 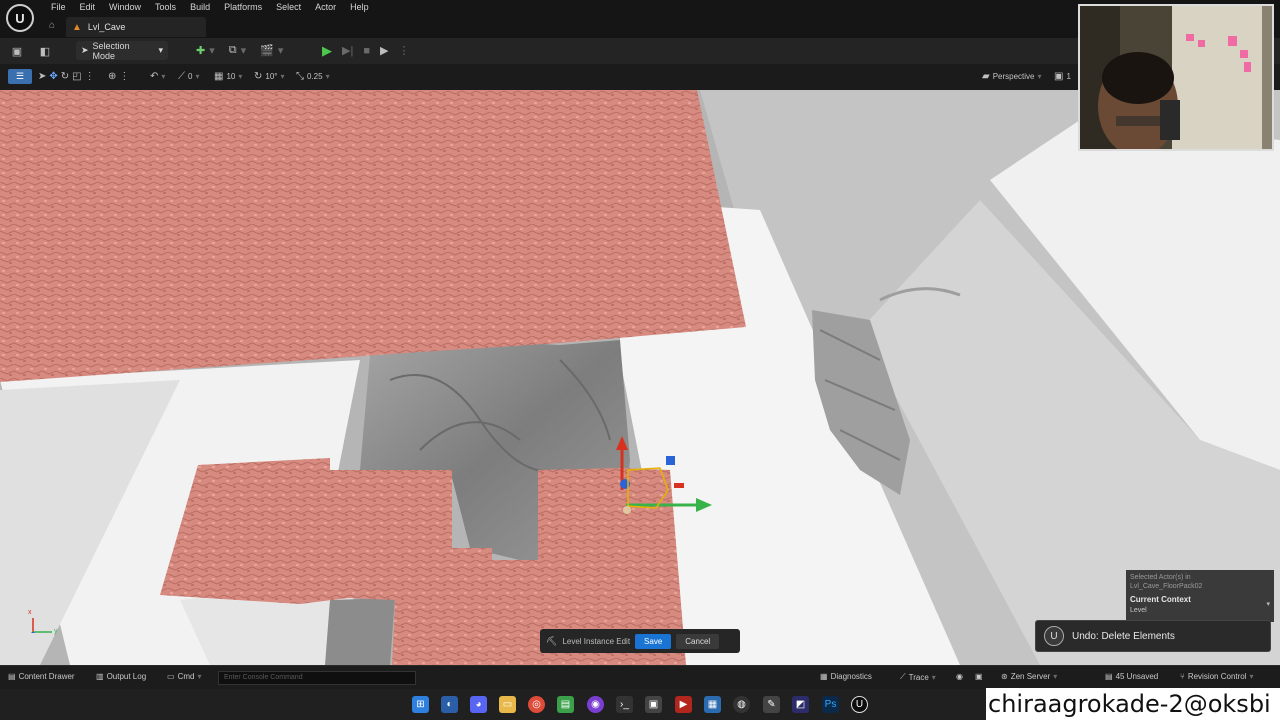 What do you see at coordinates (231, 76) in the screenshot?
I see `grid-snap-value: 10` at bounding box center [231, 76].